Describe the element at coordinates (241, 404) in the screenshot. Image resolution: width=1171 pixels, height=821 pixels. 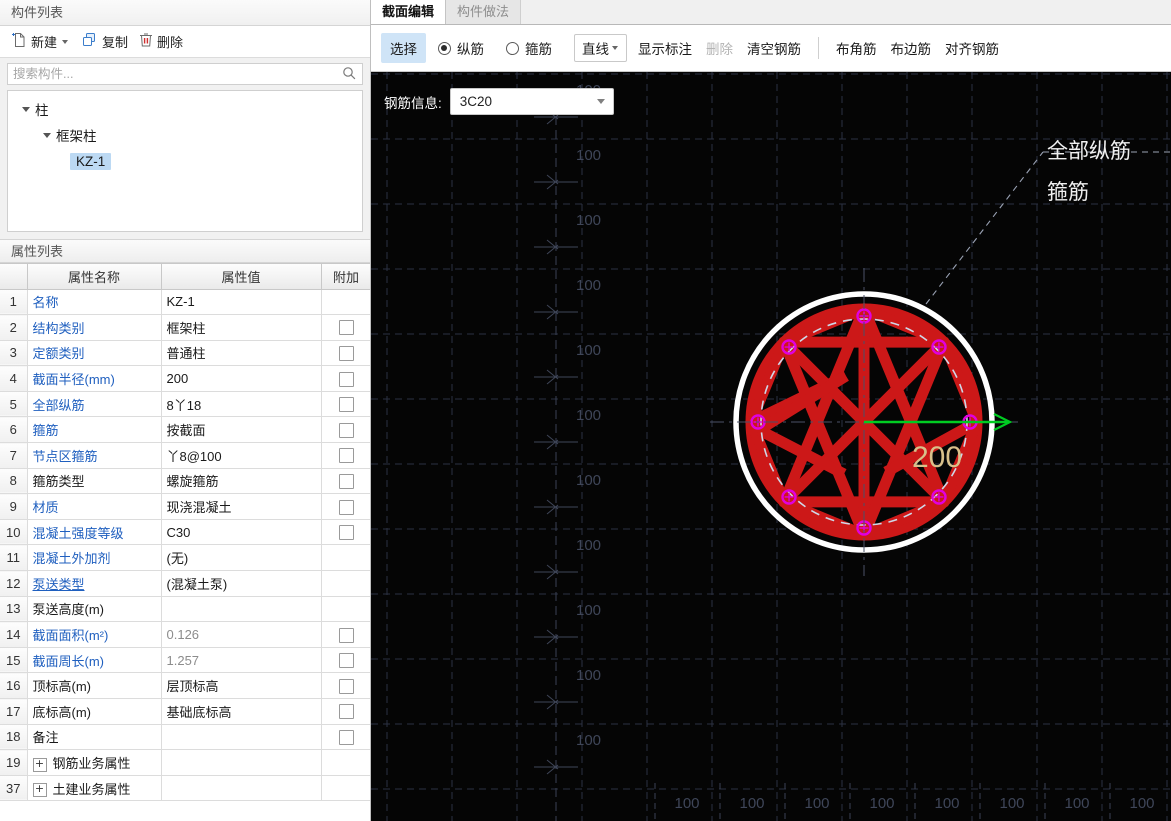
I see `property-value-cell: 8丫18` at that location.